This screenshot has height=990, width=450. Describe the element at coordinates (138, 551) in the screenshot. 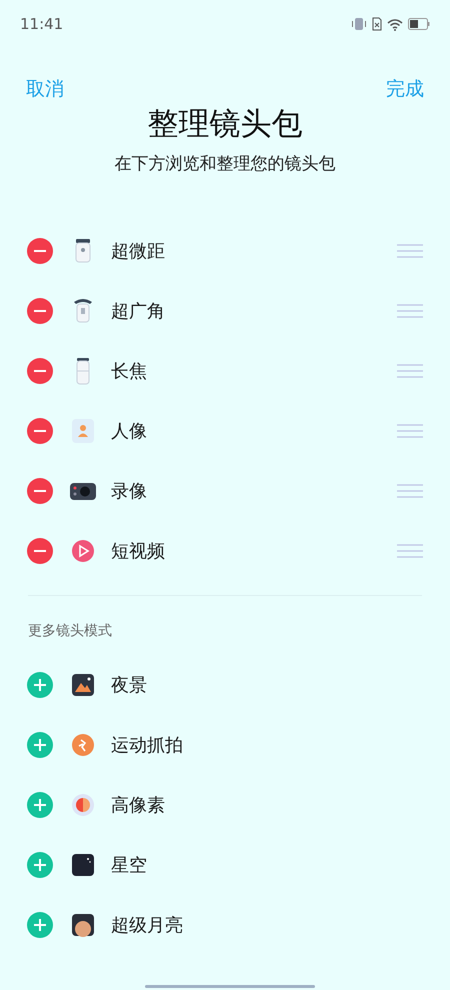

I see `mode-label: 短视频` at that location.